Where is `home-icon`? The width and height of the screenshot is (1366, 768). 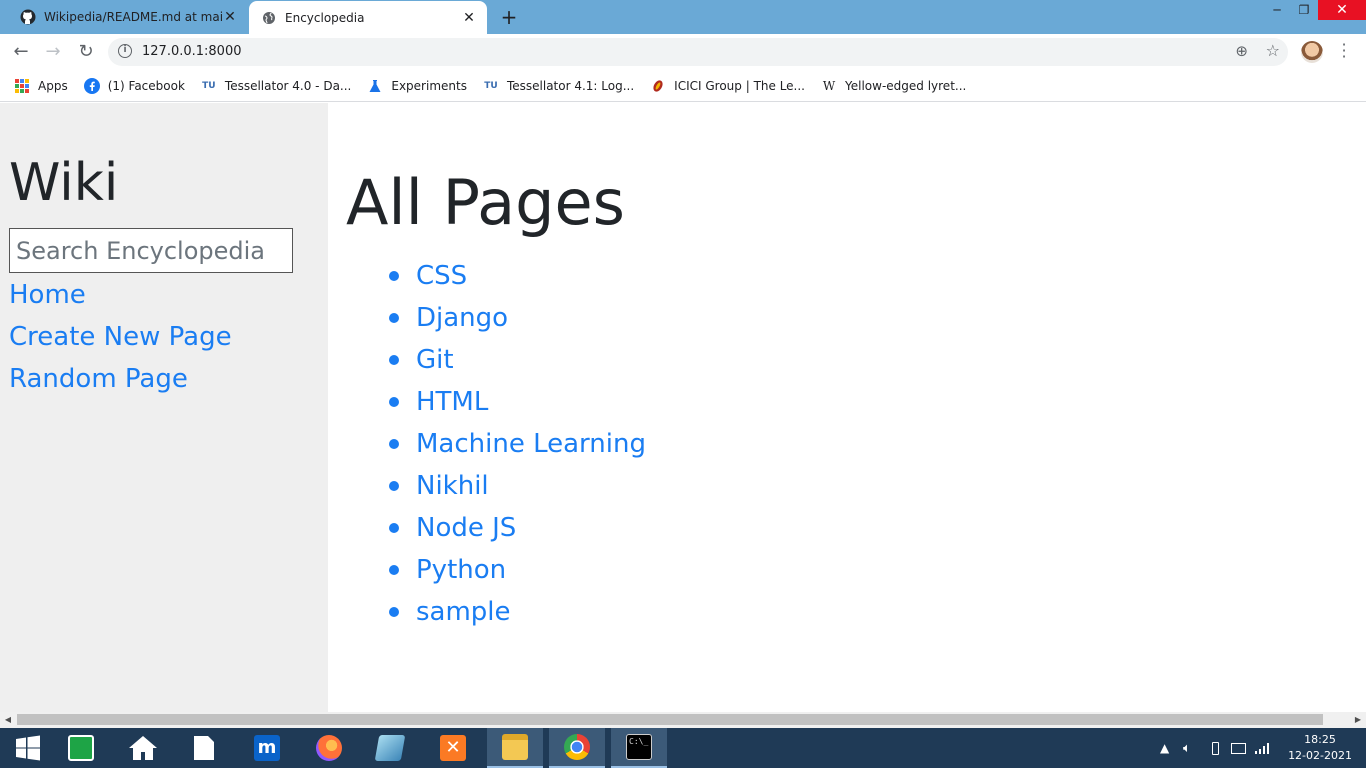 home-icon is located at coordinates (143, 748).